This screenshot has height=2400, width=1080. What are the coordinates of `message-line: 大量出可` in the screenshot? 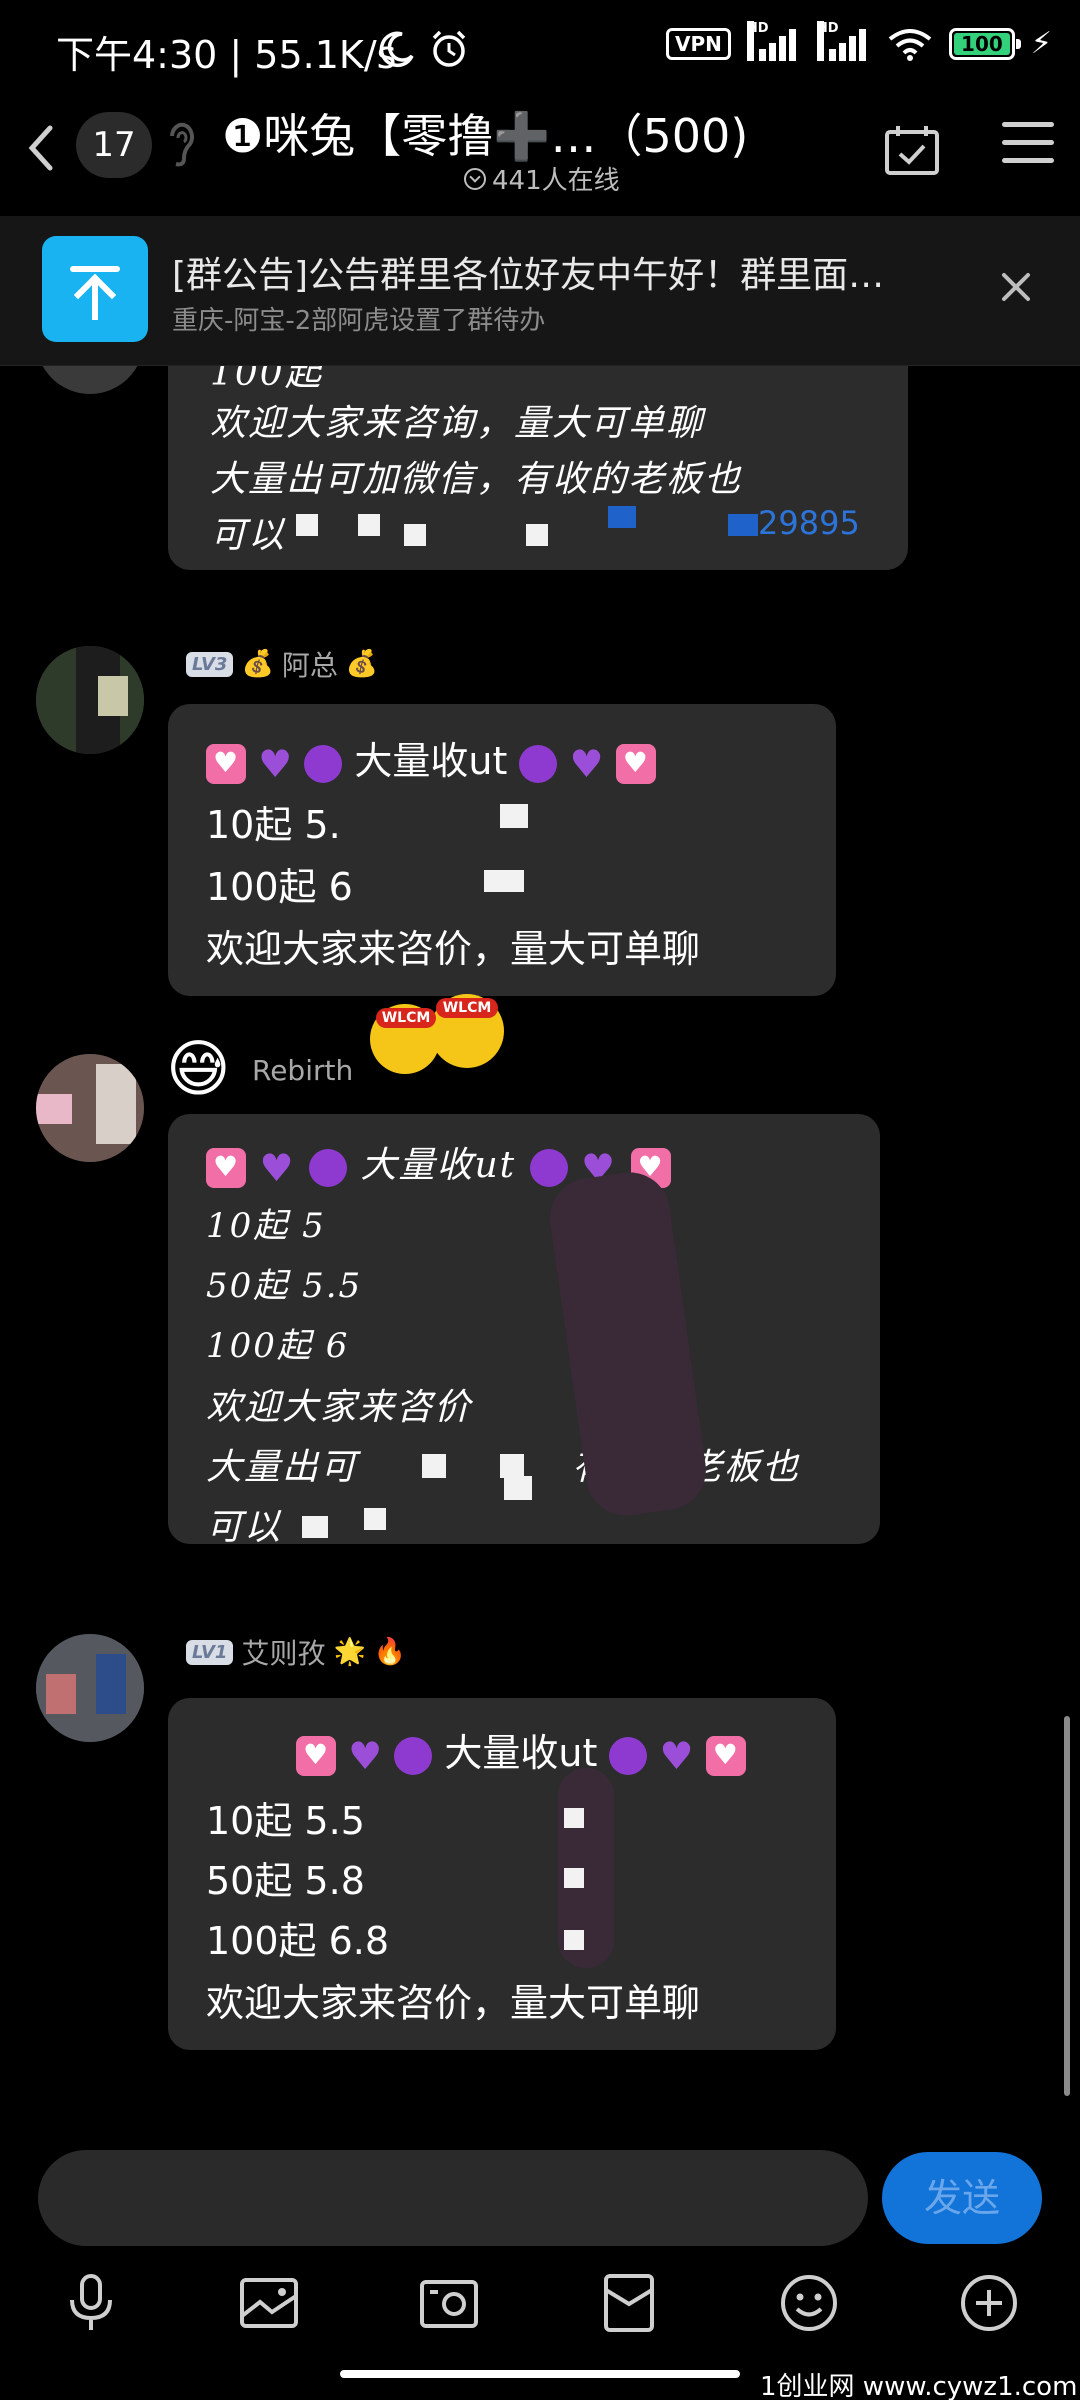 It's located at (282, 1467).